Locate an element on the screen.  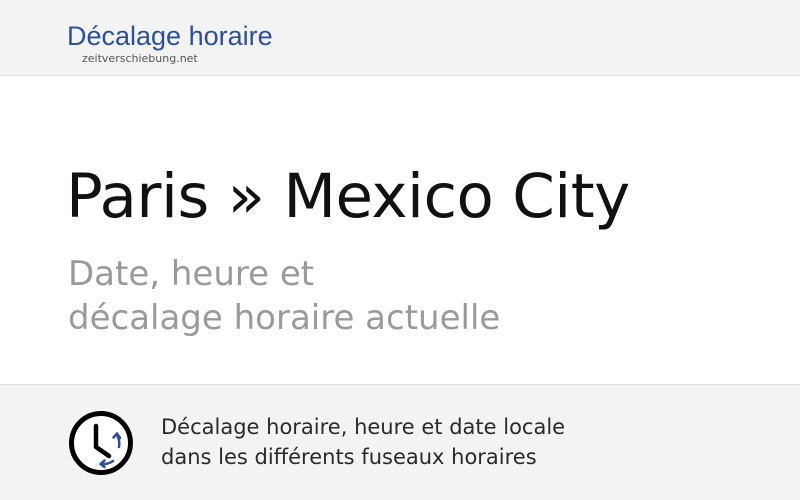
page-title: Paris » Mexico City is located at coordinates (348, 196).